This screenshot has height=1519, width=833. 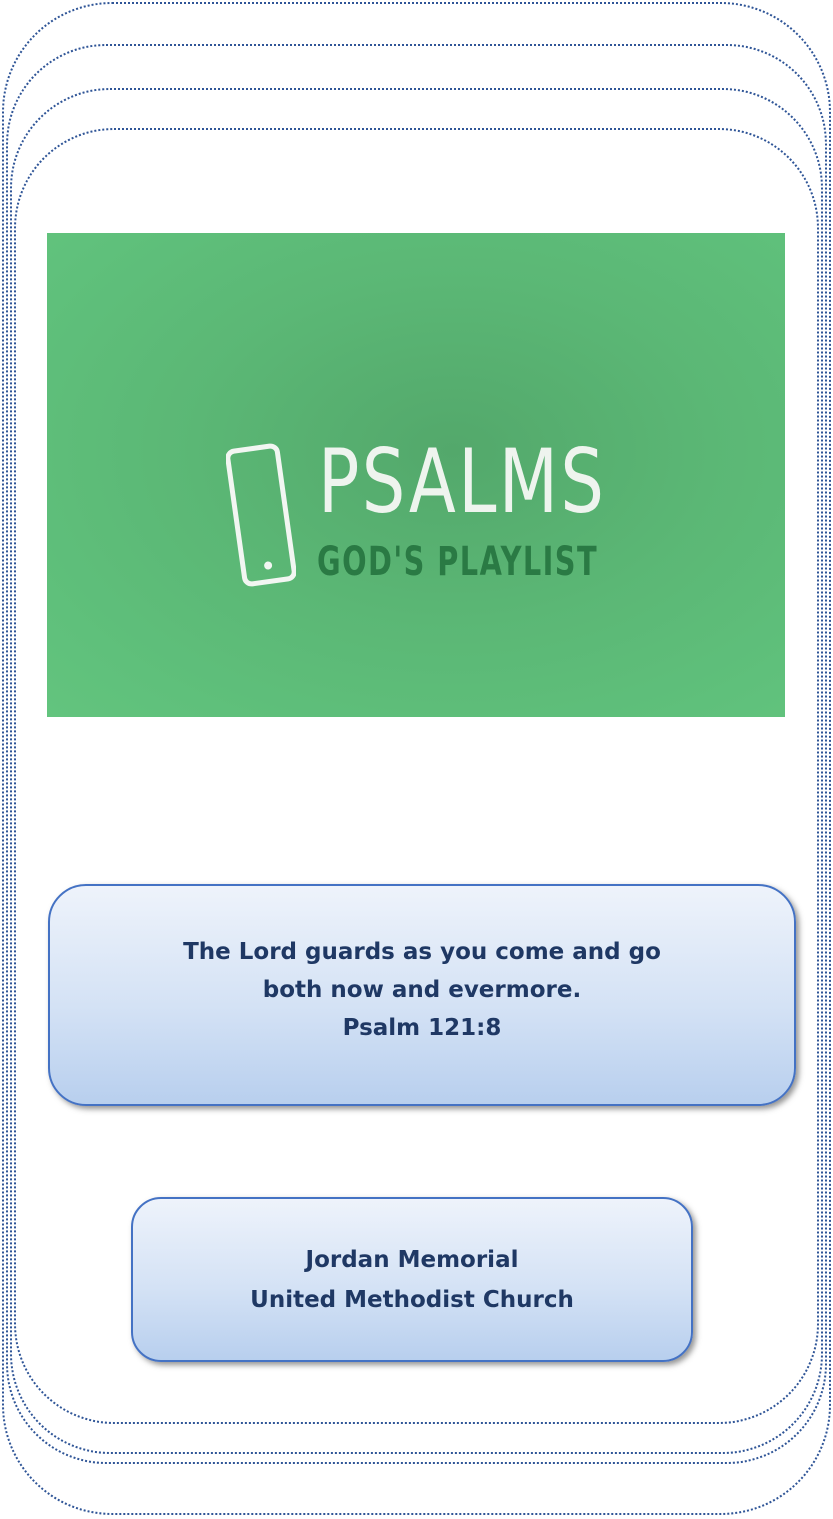 I want to click on verse-line-2: both now and evermore., so click(x=422, y=990).